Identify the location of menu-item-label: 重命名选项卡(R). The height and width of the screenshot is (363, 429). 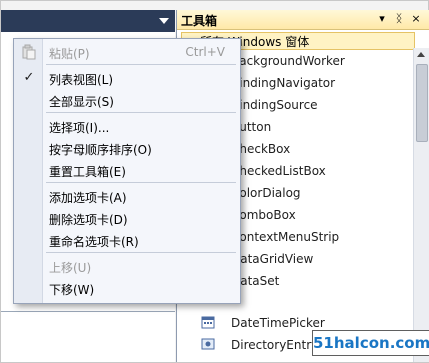
(94, 242).